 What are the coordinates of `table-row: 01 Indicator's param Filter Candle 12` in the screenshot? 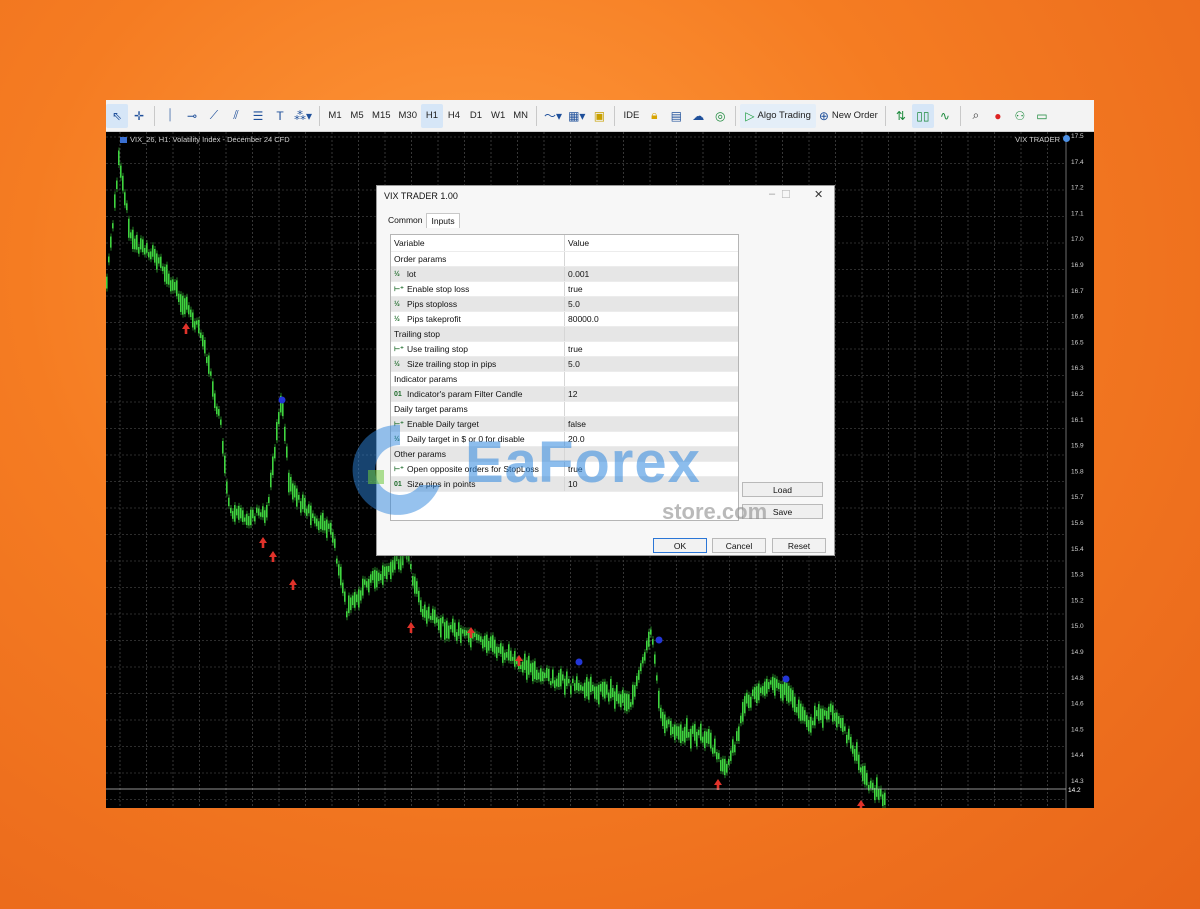 It's located at (564, 394).